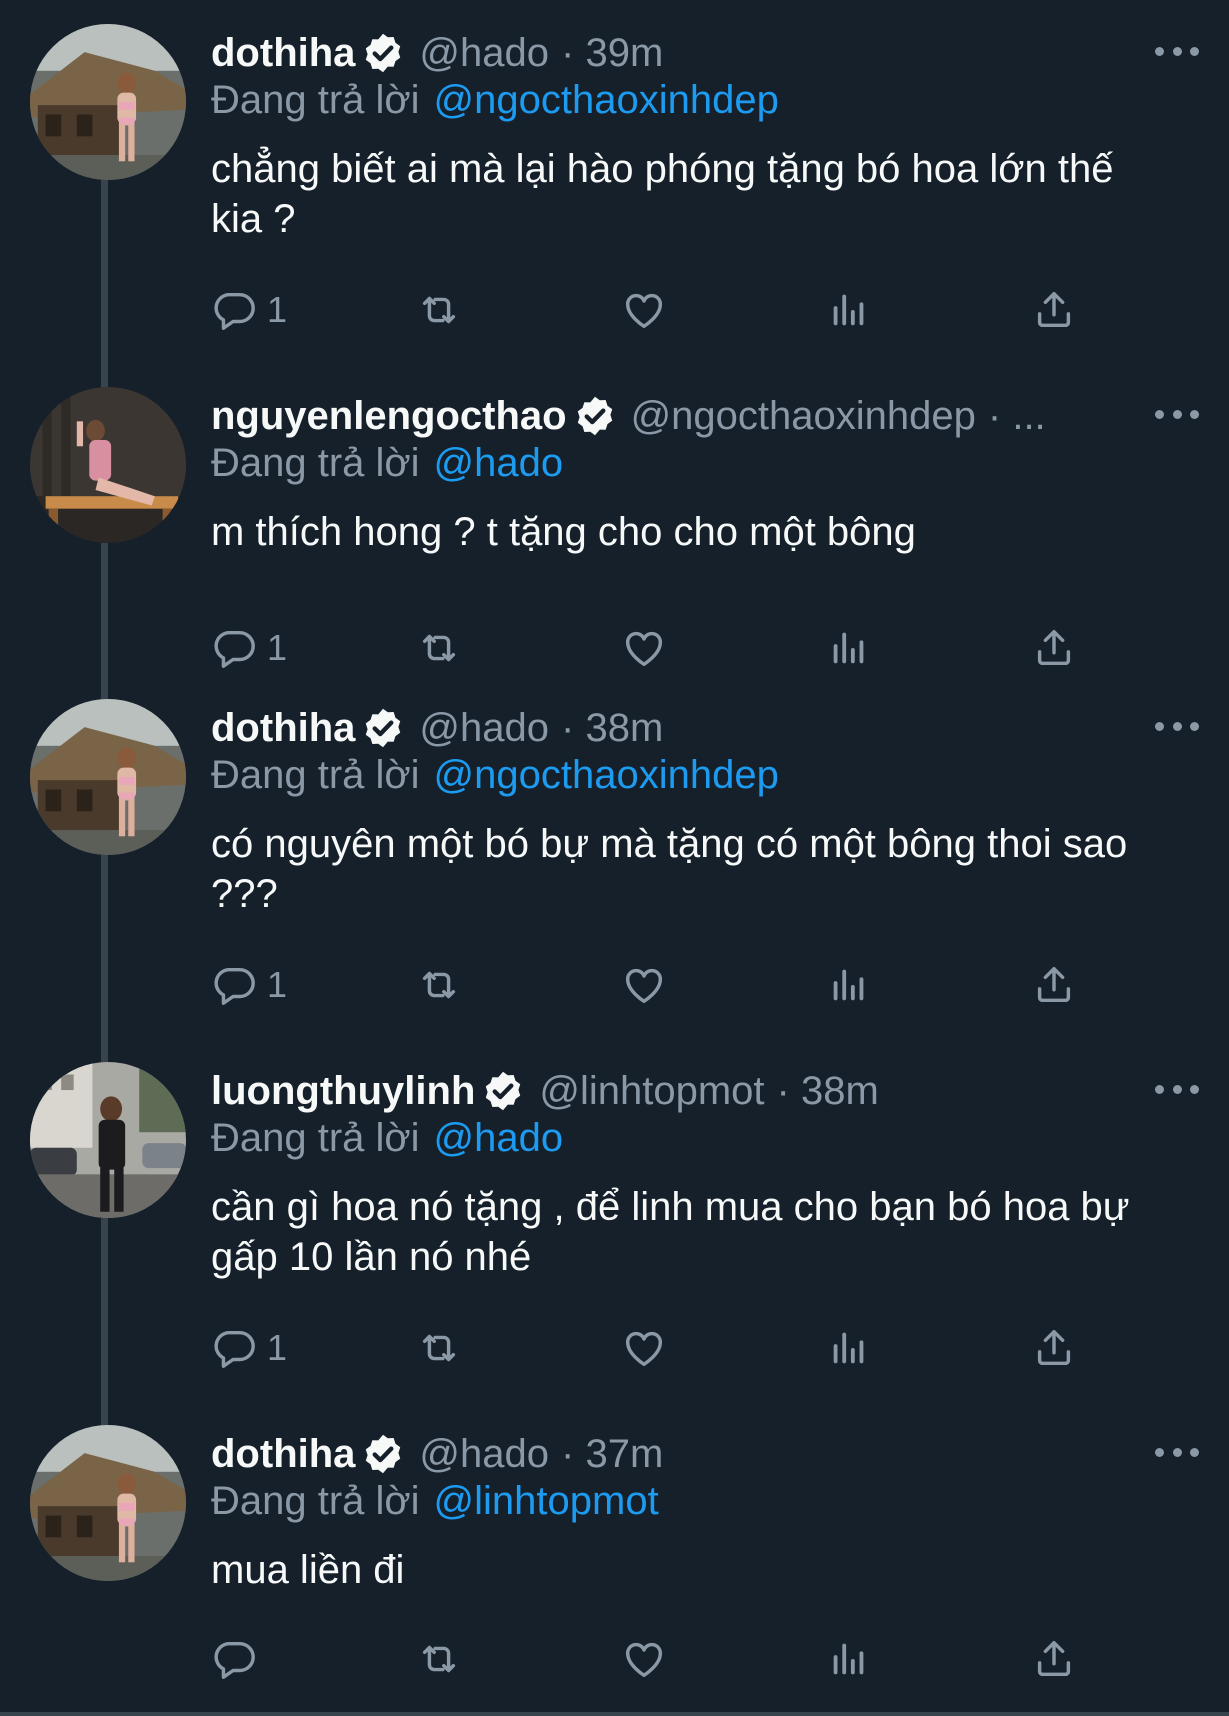 Image resolution: width=1229 pixels, height=1716 pixels. Describe the element at coordinates (803, 416) in the screenshot. I see `handle: @ngocthaoxinhdep` at that location.